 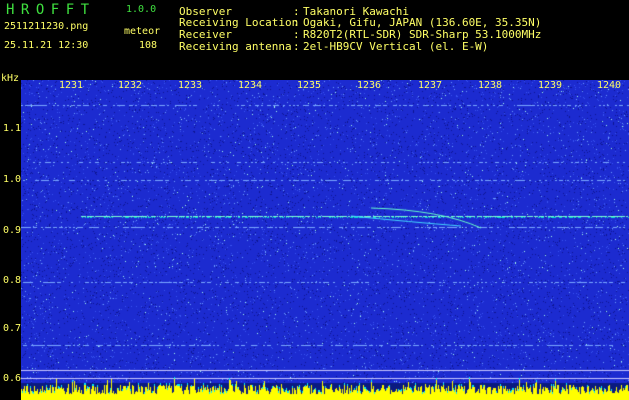 I want to click on header-value-location: Ogaki, Gifu, JAPAN (136.60E, 35.35N), so click(x=422, y=22).